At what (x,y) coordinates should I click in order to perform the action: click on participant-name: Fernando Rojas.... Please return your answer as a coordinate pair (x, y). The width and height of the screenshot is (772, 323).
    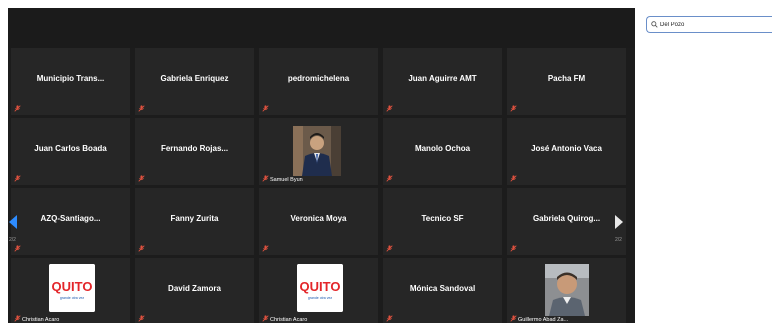
    Looking at the image, I should click on (194, 148).